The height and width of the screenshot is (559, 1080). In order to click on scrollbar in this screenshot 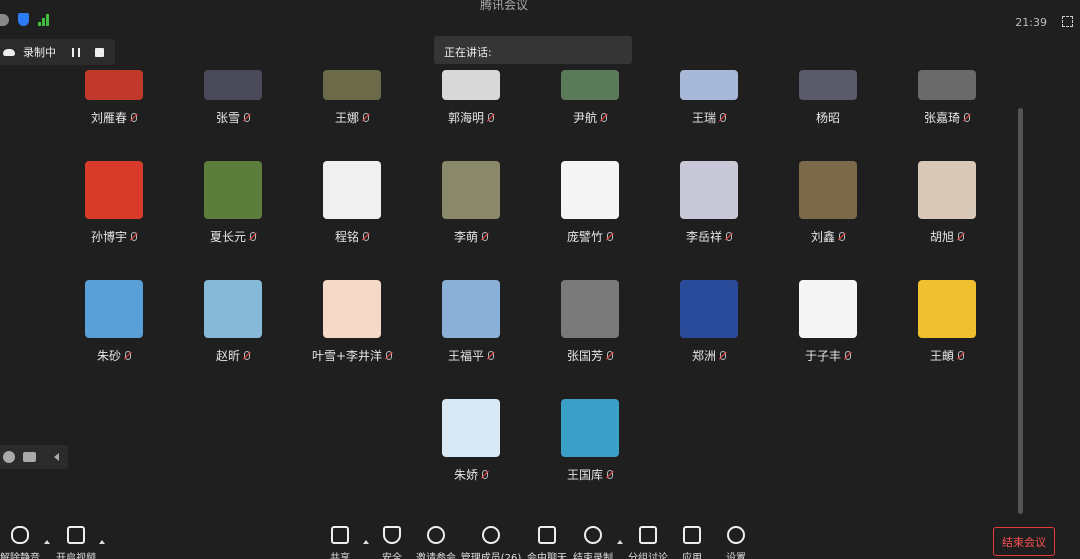, I will do `click(1020, 311)`.